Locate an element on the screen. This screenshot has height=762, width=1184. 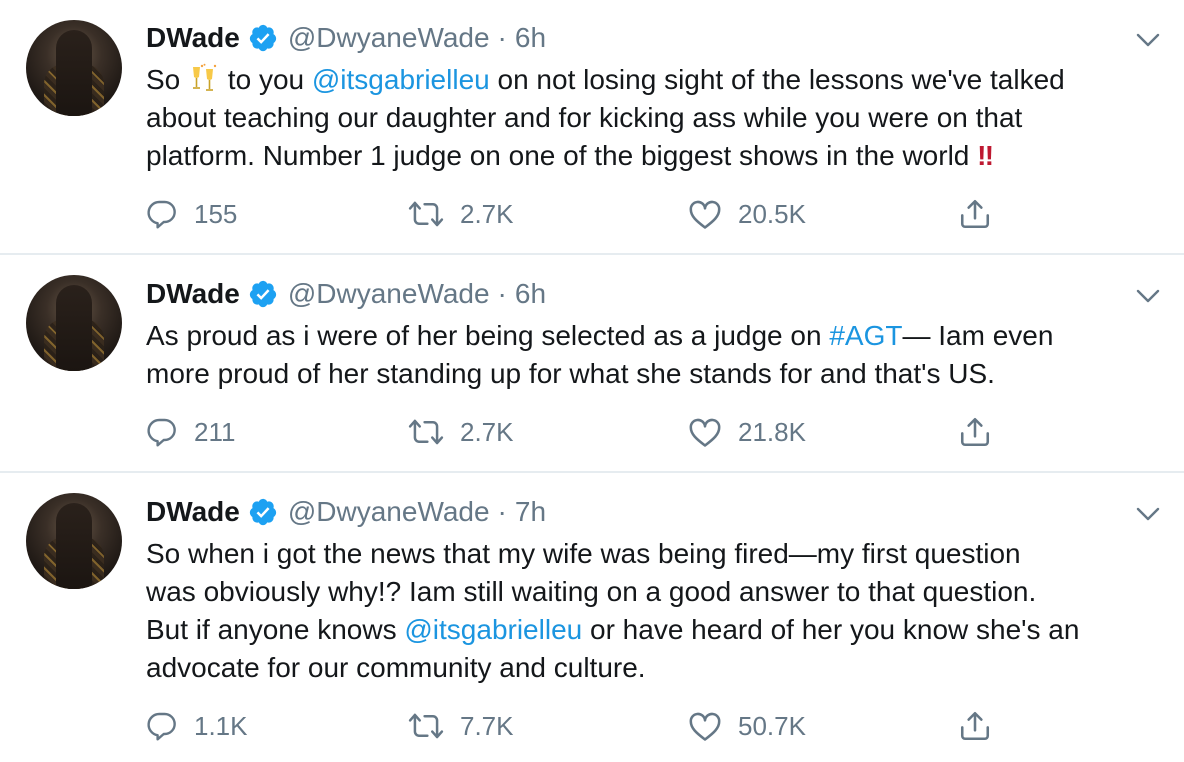
reply-count: 1.1K is located at coordinates (221, 725).